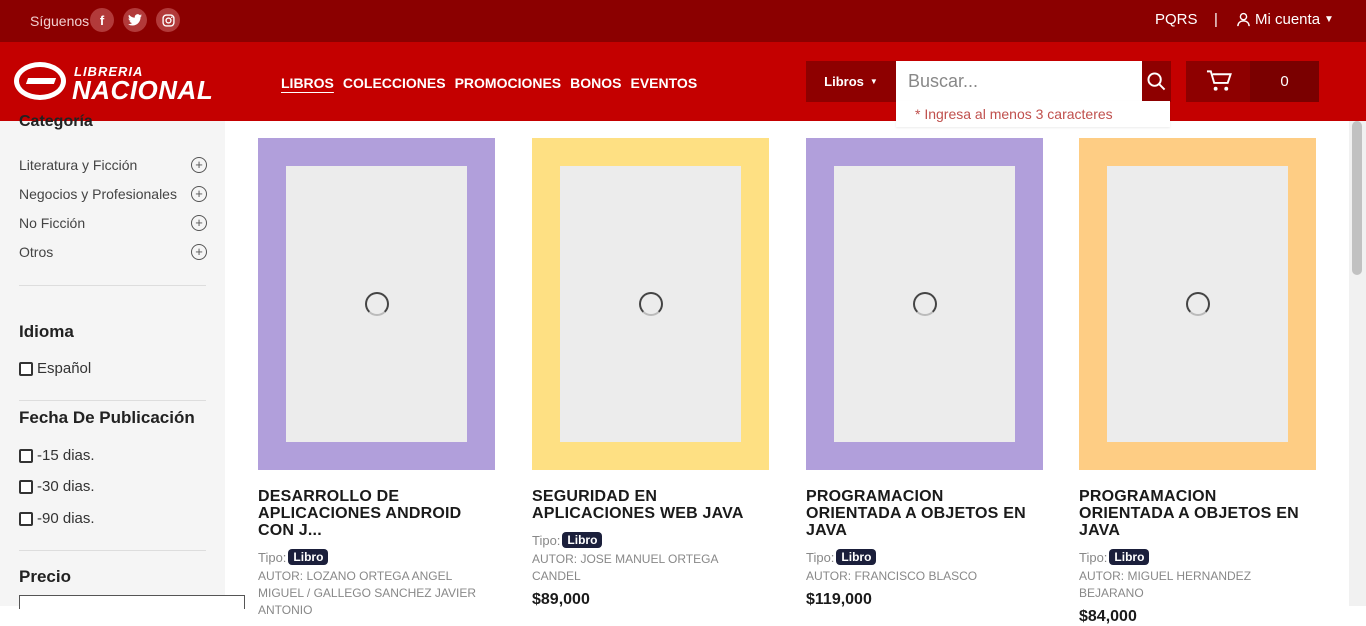 The image size is (1366, 626). Describe the element at coordinates (650, 505) in the screenshot. I see `product-title: SEGURIDAD EN APLICACIONES WEB JAVA` at that location.